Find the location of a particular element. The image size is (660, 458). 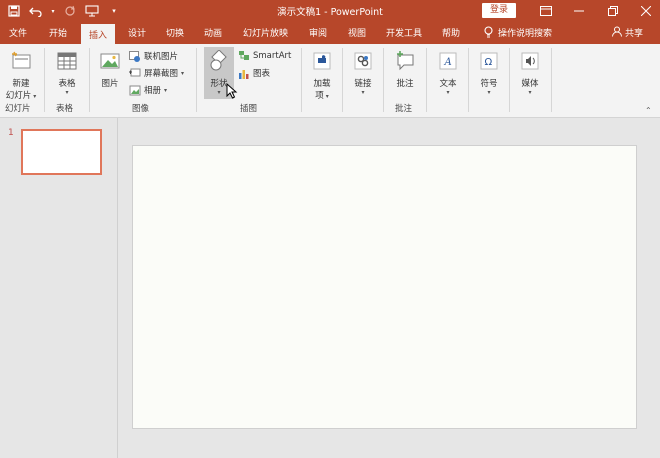

person-icon is located at coordinates (617, 31).